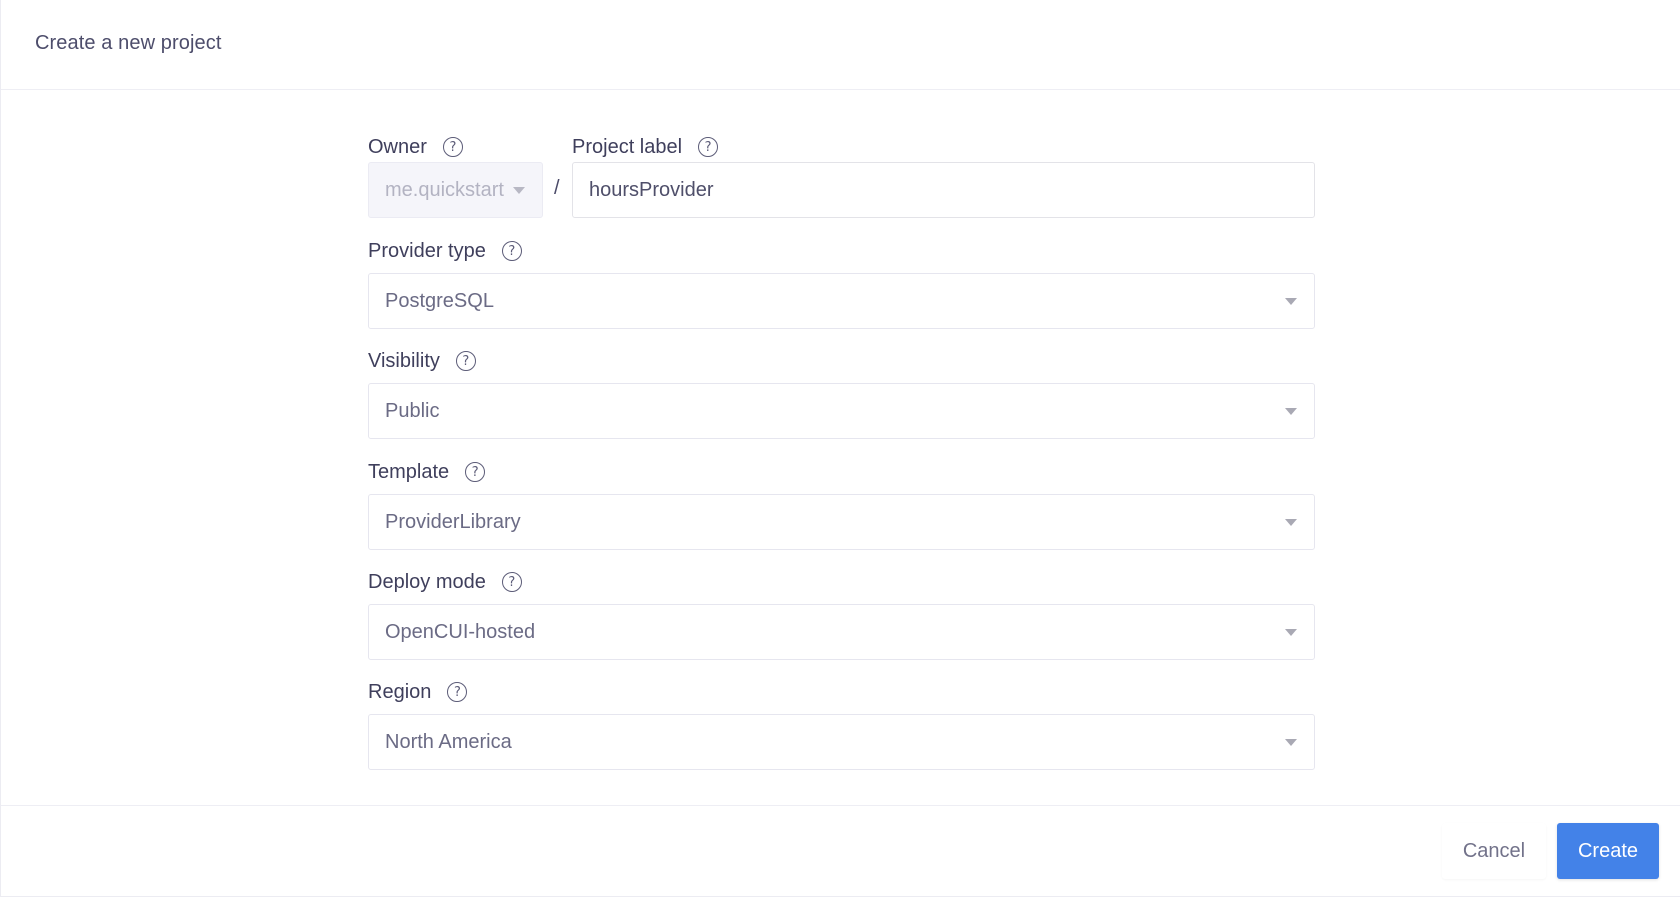 This screenshot has height=897, width=1680. What do you see at coordinates (448, 741) in the screenshot?
I see `region-value: North America` at bounding box center [448, 741].